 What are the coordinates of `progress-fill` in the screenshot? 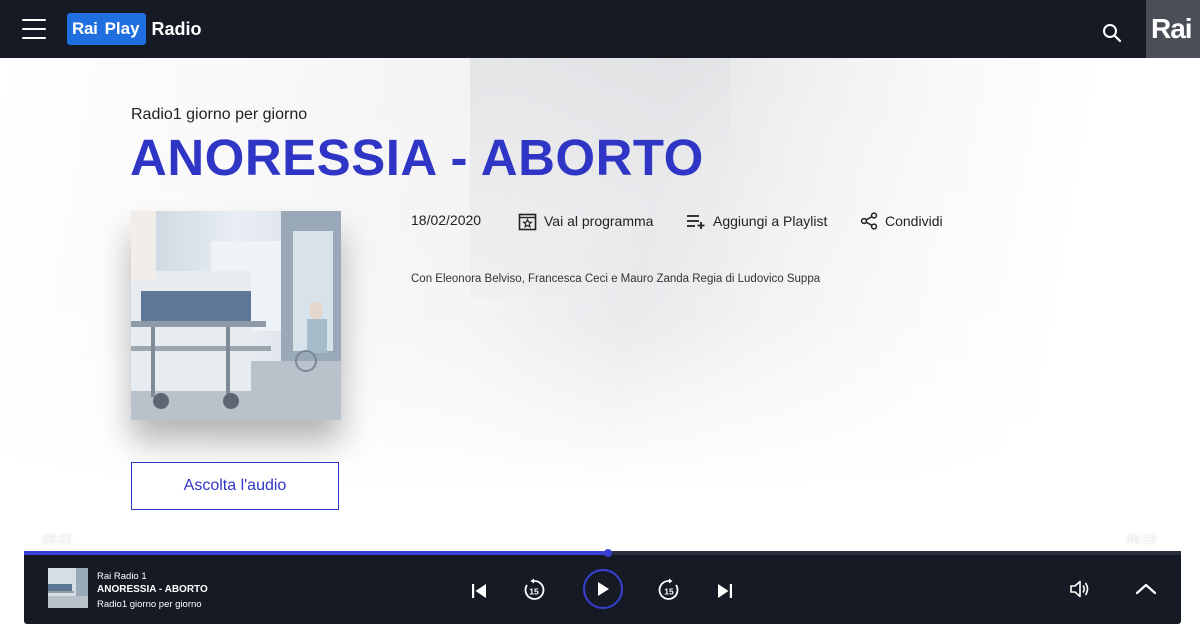 It's located at (316, 553).